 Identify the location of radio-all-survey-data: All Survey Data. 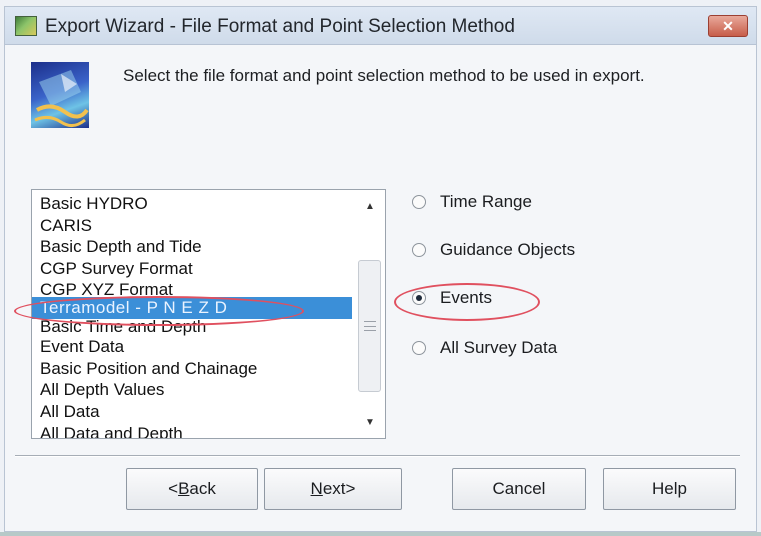
(484, 351).